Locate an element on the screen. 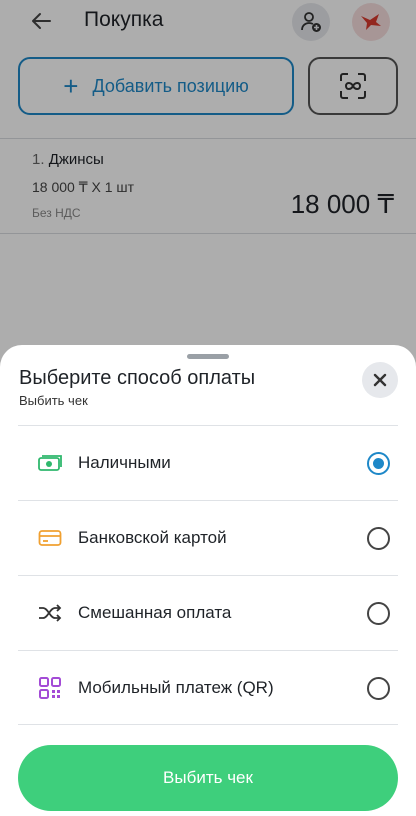 This screenshot has height=816, width=416. sheet-title: Выберите способ оплаты is located at coordinates (137, 378).